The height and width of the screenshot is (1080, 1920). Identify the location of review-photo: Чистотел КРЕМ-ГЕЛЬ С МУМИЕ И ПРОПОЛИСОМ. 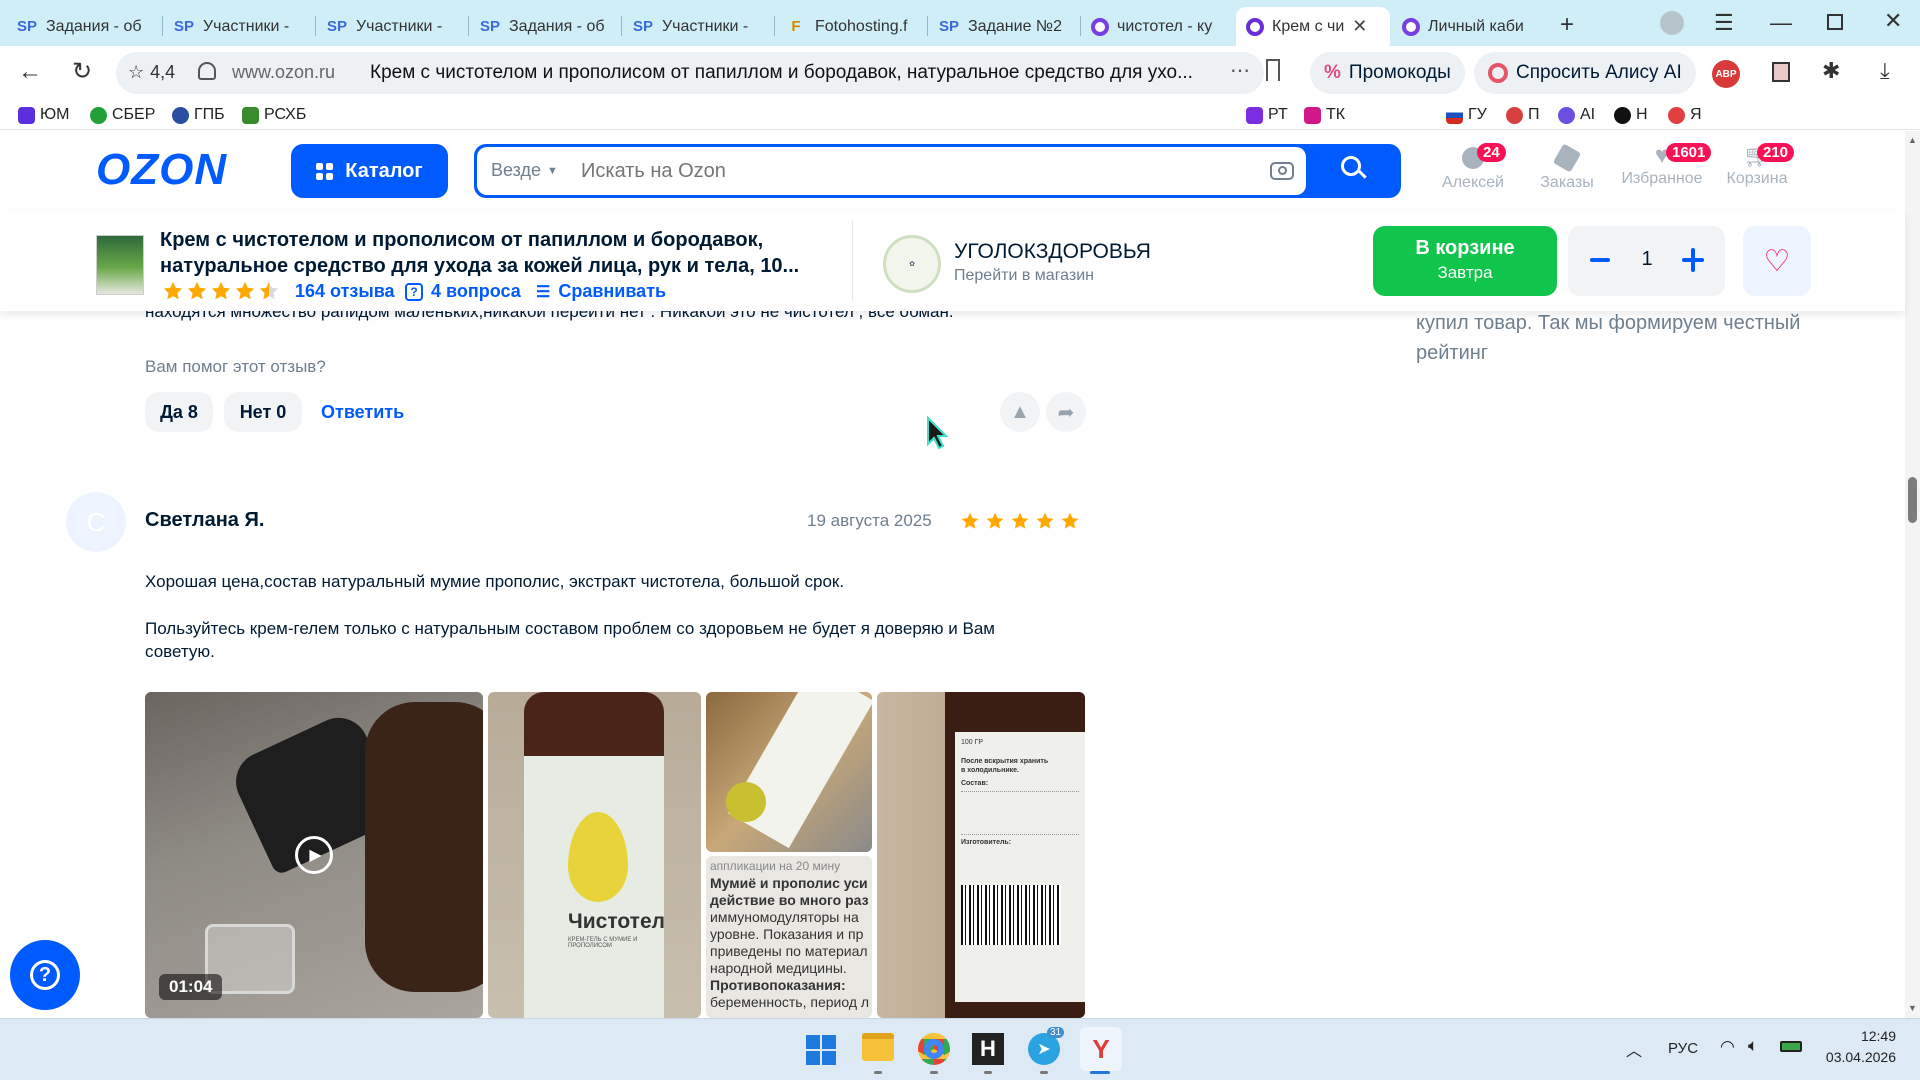
(594, 855).